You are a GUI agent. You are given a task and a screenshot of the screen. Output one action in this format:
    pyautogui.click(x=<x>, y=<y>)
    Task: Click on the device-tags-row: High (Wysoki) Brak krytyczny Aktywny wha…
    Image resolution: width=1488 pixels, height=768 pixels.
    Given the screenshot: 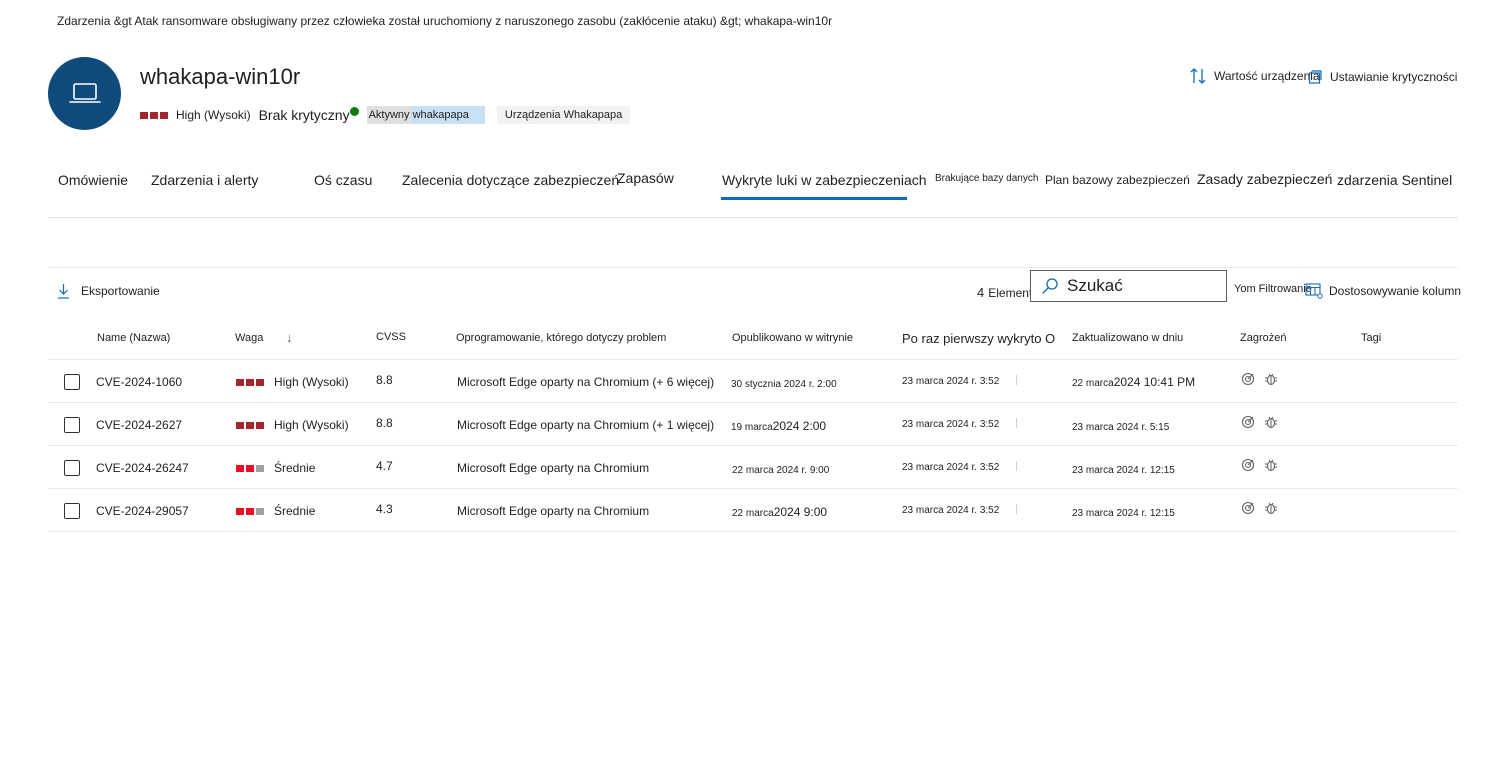 What is the action you would take?
    pyautogui.click(x=385, y=115)
    